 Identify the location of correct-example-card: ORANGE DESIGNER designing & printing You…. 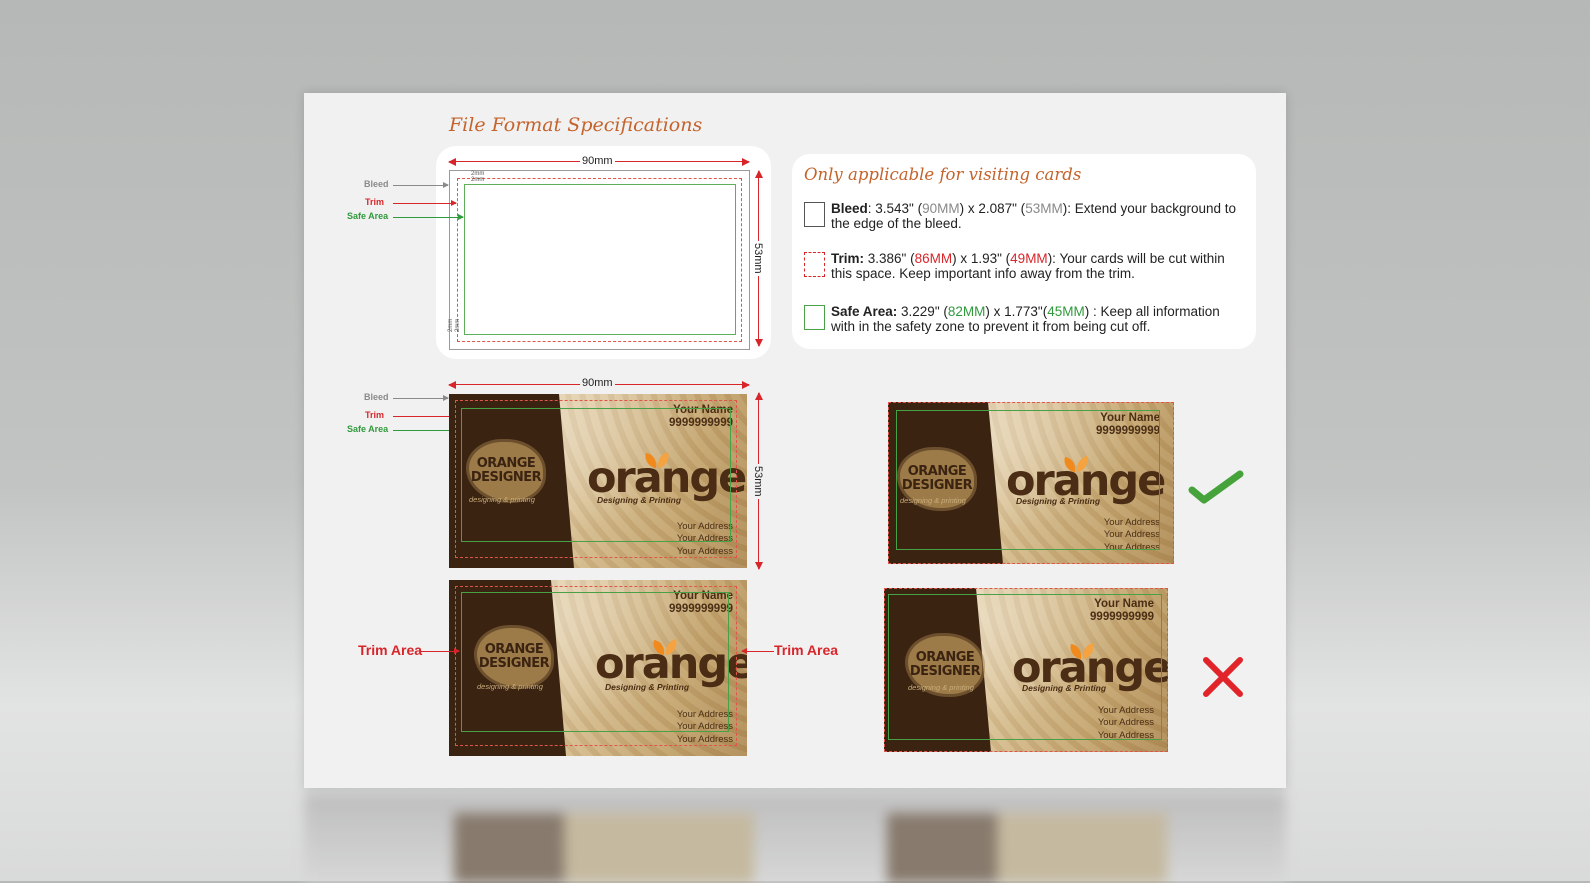
(1031, 483).